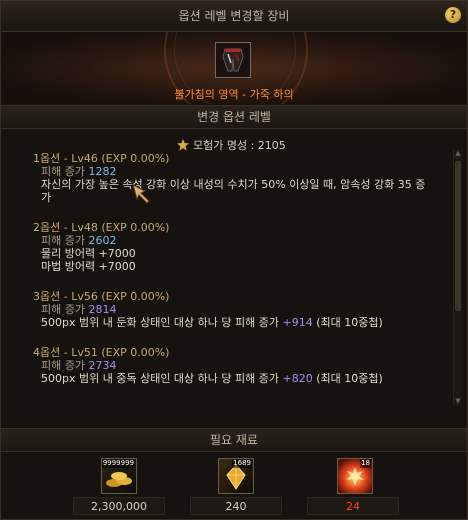  I want to click on option-4-desc-text: 500px 범위 내 중독 상태인 대상 하나 당 피해 증가, so click(162, 378).